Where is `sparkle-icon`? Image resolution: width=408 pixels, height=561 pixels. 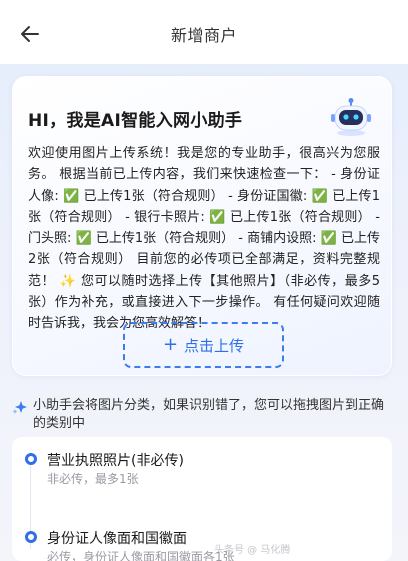 sparkle-icon is located at coordinates (20, 407).